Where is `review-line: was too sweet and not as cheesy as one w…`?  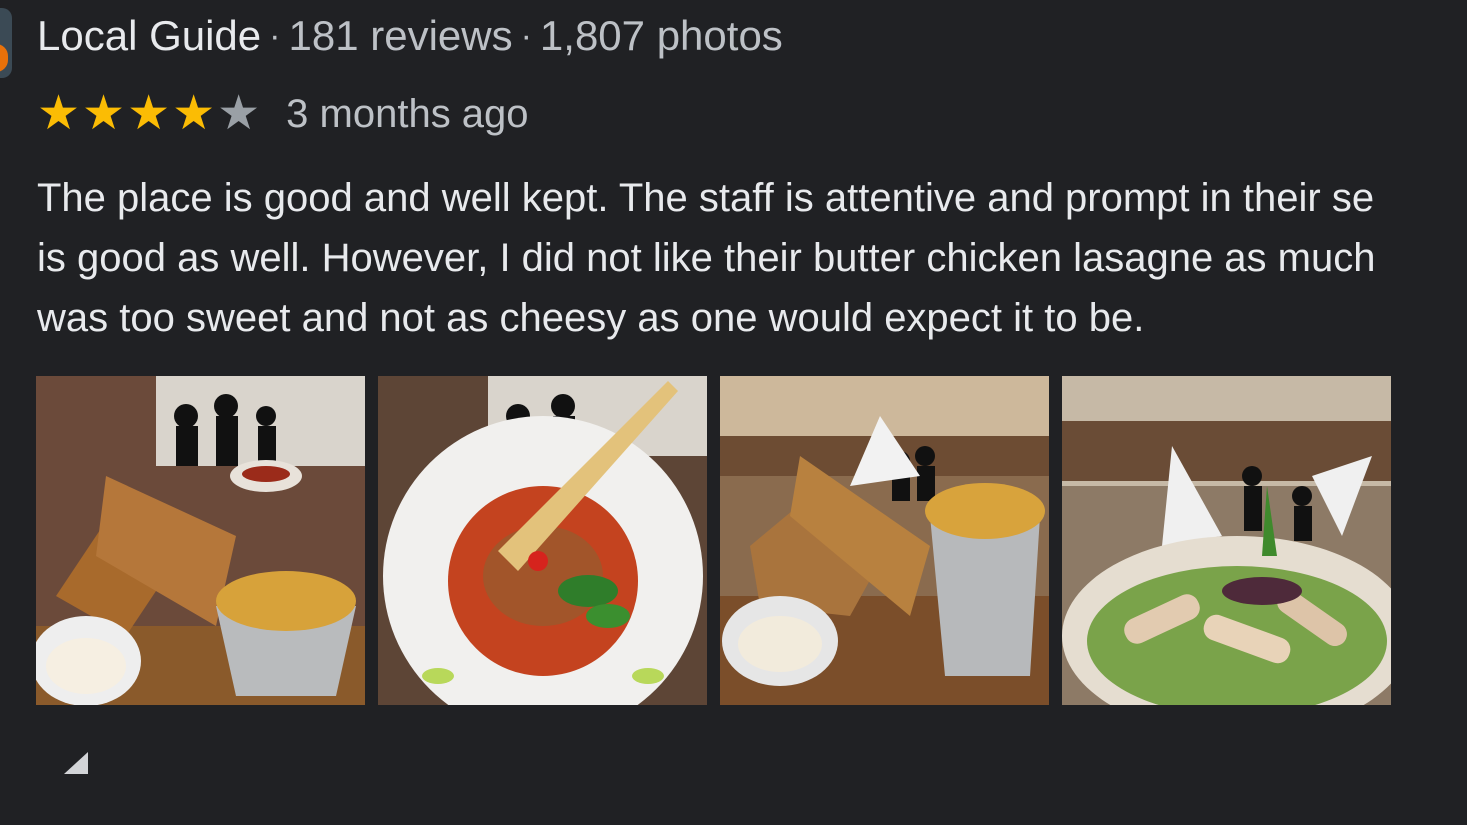
review-line: was too sweet and not as cheesy as one w… is located at coordinates (591, 318).